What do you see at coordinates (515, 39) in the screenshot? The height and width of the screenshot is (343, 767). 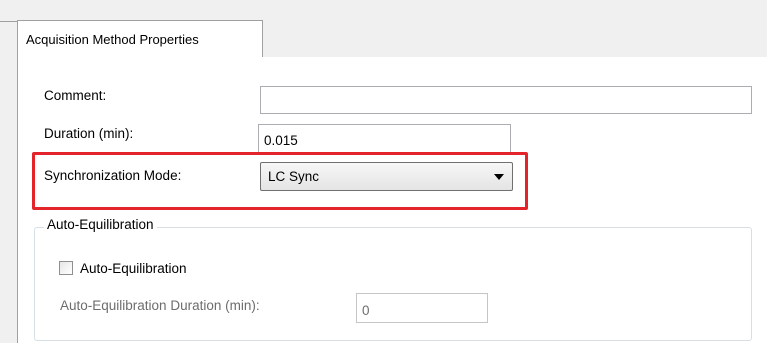 I see `tab-strip-band` at bounding box center [515, 39].